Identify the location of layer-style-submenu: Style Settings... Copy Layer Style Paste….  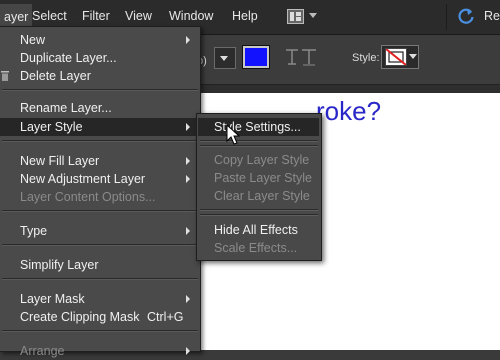
(259, 187).